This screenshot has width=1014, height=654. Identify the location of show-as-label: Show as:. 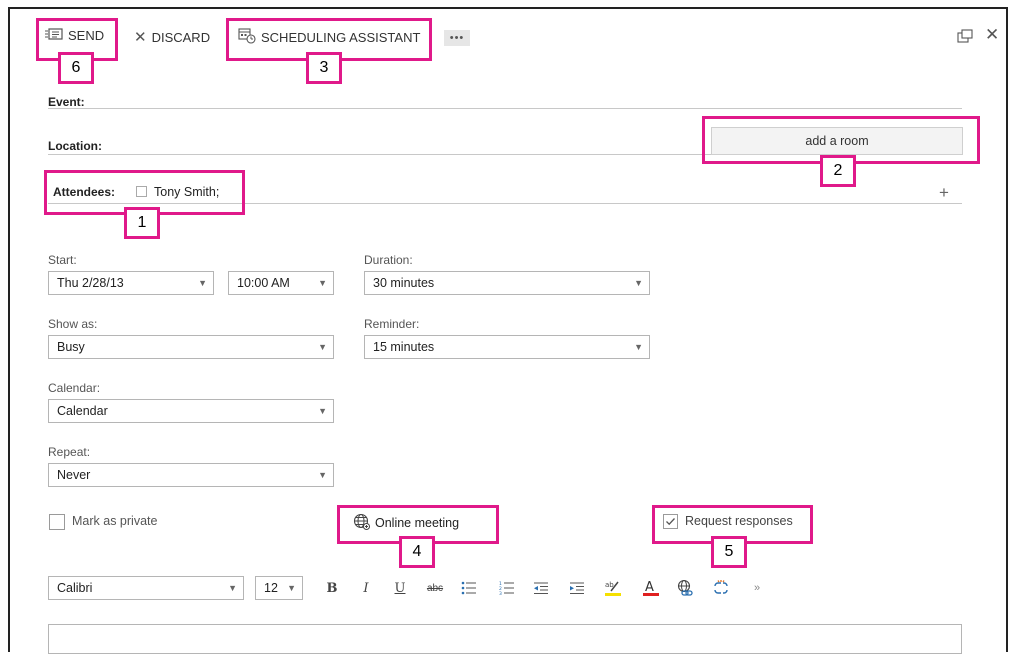
(73, 324).